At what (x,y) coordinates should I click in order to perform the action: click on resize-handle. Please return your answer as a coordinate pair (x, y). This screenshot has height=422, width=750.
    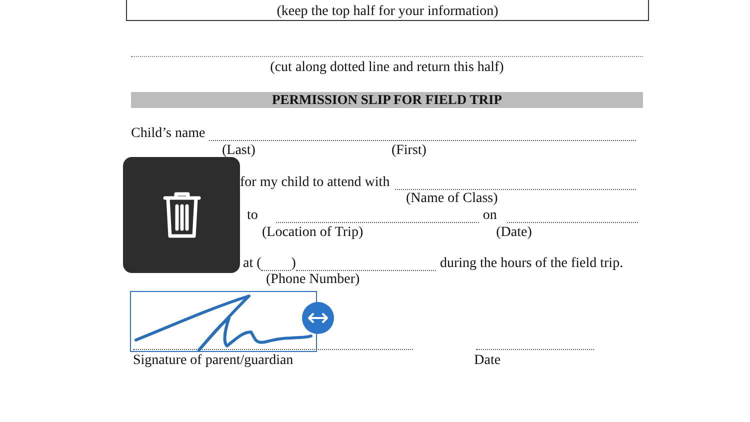
    Looking at the image, I should click on (318, 318).